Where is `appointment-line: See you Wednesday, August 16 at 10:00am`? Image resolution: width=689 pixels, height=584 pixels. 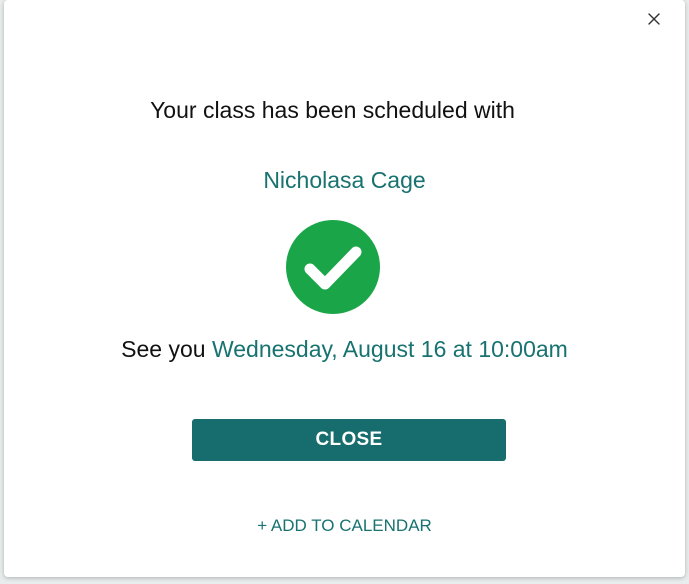 appointment-line: See you Wednesday, August 16 at 10:00am is located at coordinates (344, 349).